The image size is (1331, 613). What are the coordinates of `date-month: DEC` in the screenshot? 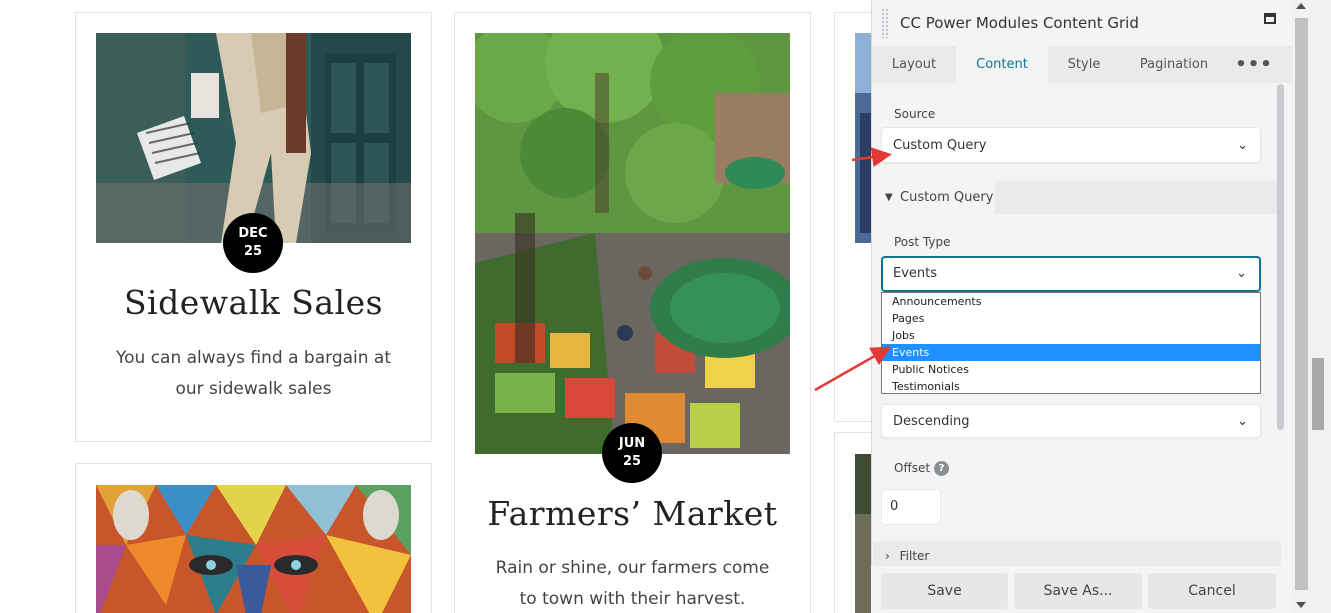 It's located at (253, 233).